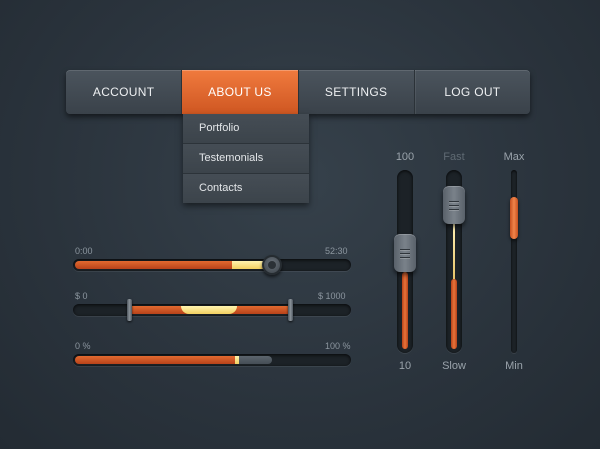 This screenshot has width=600, height=449. What do you see at coordinates (472, 92) in the screenshot?
I see `nav-item-log-out: LOG OUT` at bounding box center [472, 92].